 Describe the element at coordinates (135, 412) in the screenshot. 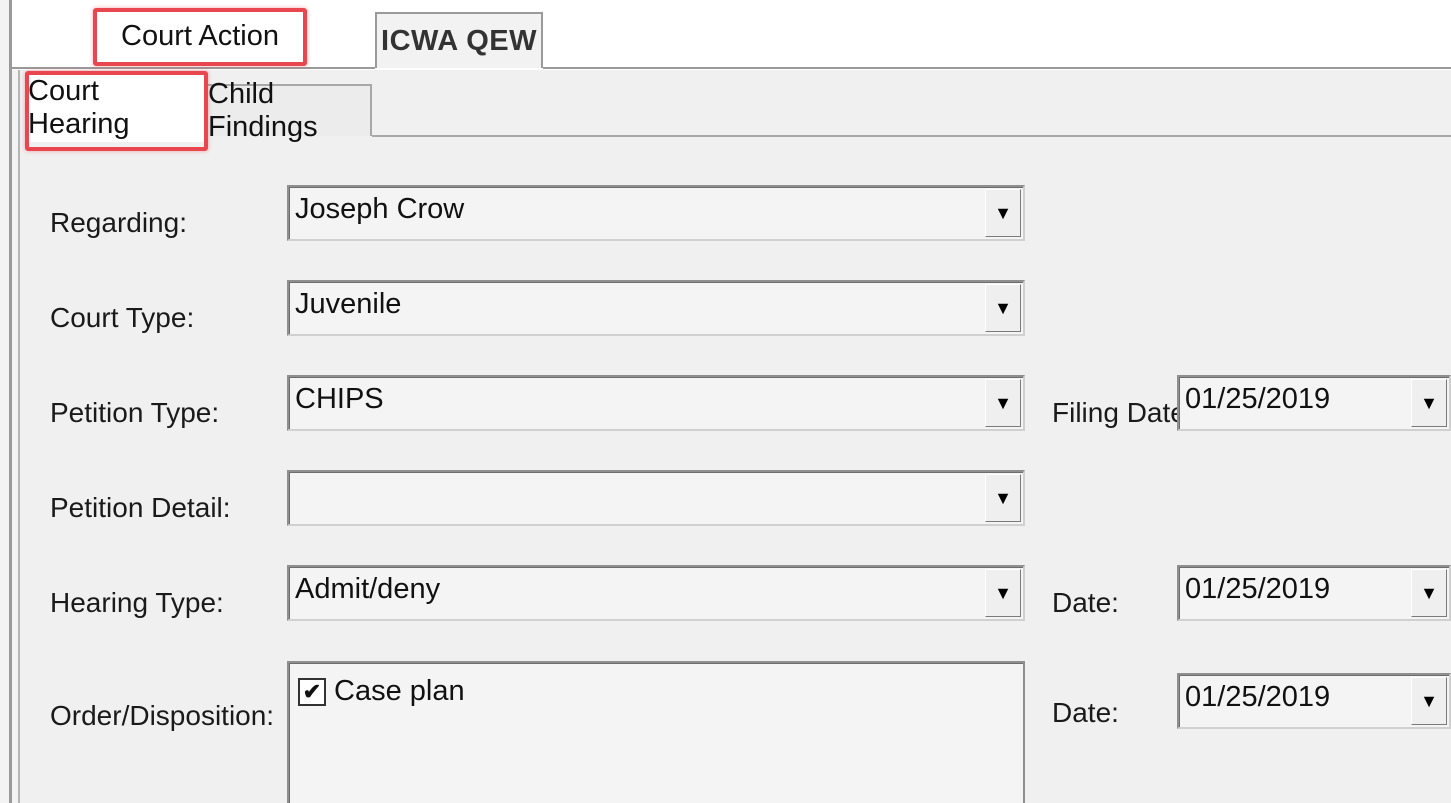

I see `petition-type-label: Petition Type:` at that location.